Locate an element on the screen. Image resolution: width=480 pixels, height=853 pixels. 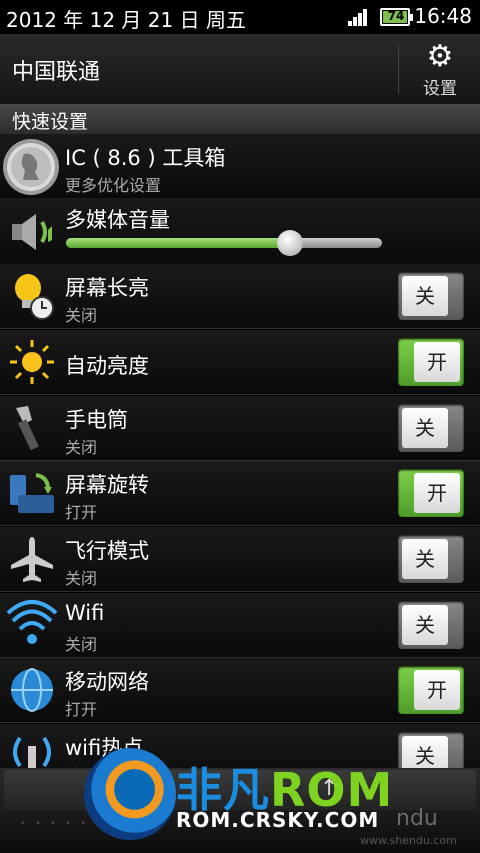
signal-icon is located at coordinates (359, 17).